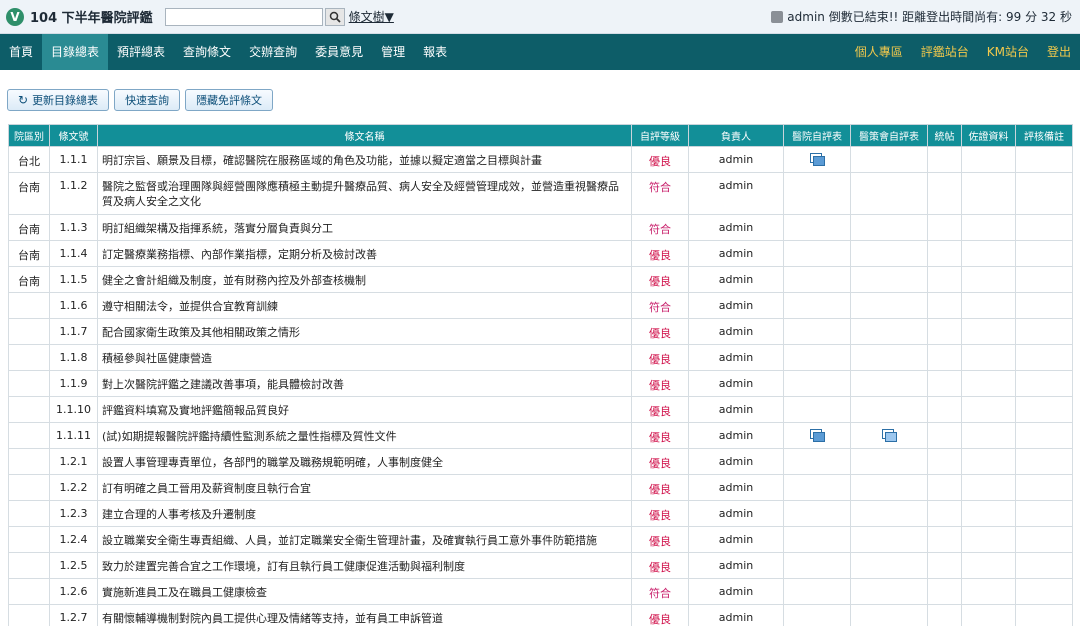 The width and height of the screenshot is (1080, 626). I want to click on refresh-catalog-button: ↻ 更新目錄總表, so click(58, 100).